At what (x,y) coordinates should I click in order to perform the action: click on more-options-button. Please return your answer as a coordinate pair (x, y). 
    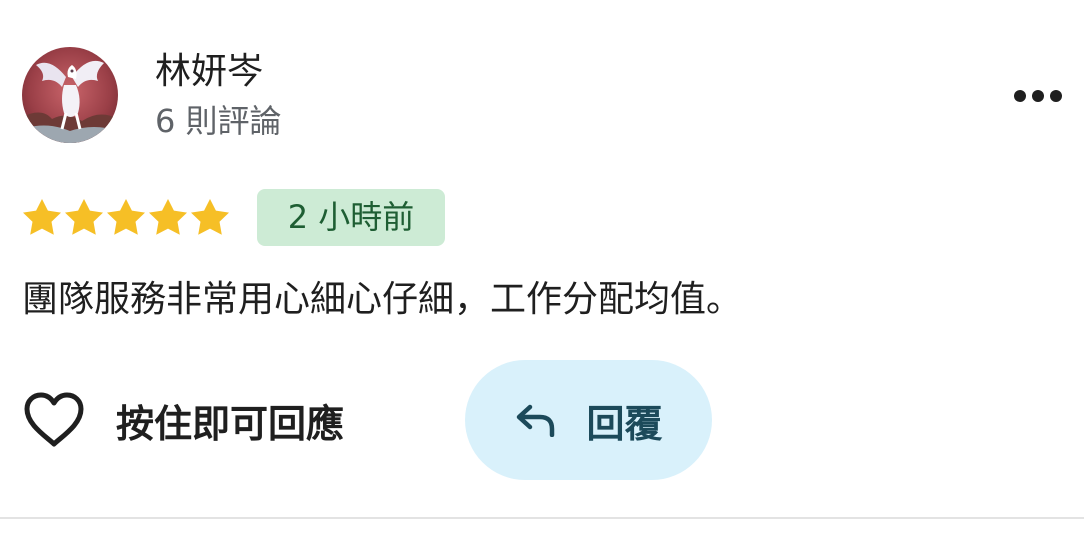
    Looking at the image, I should click on (1038, 96).